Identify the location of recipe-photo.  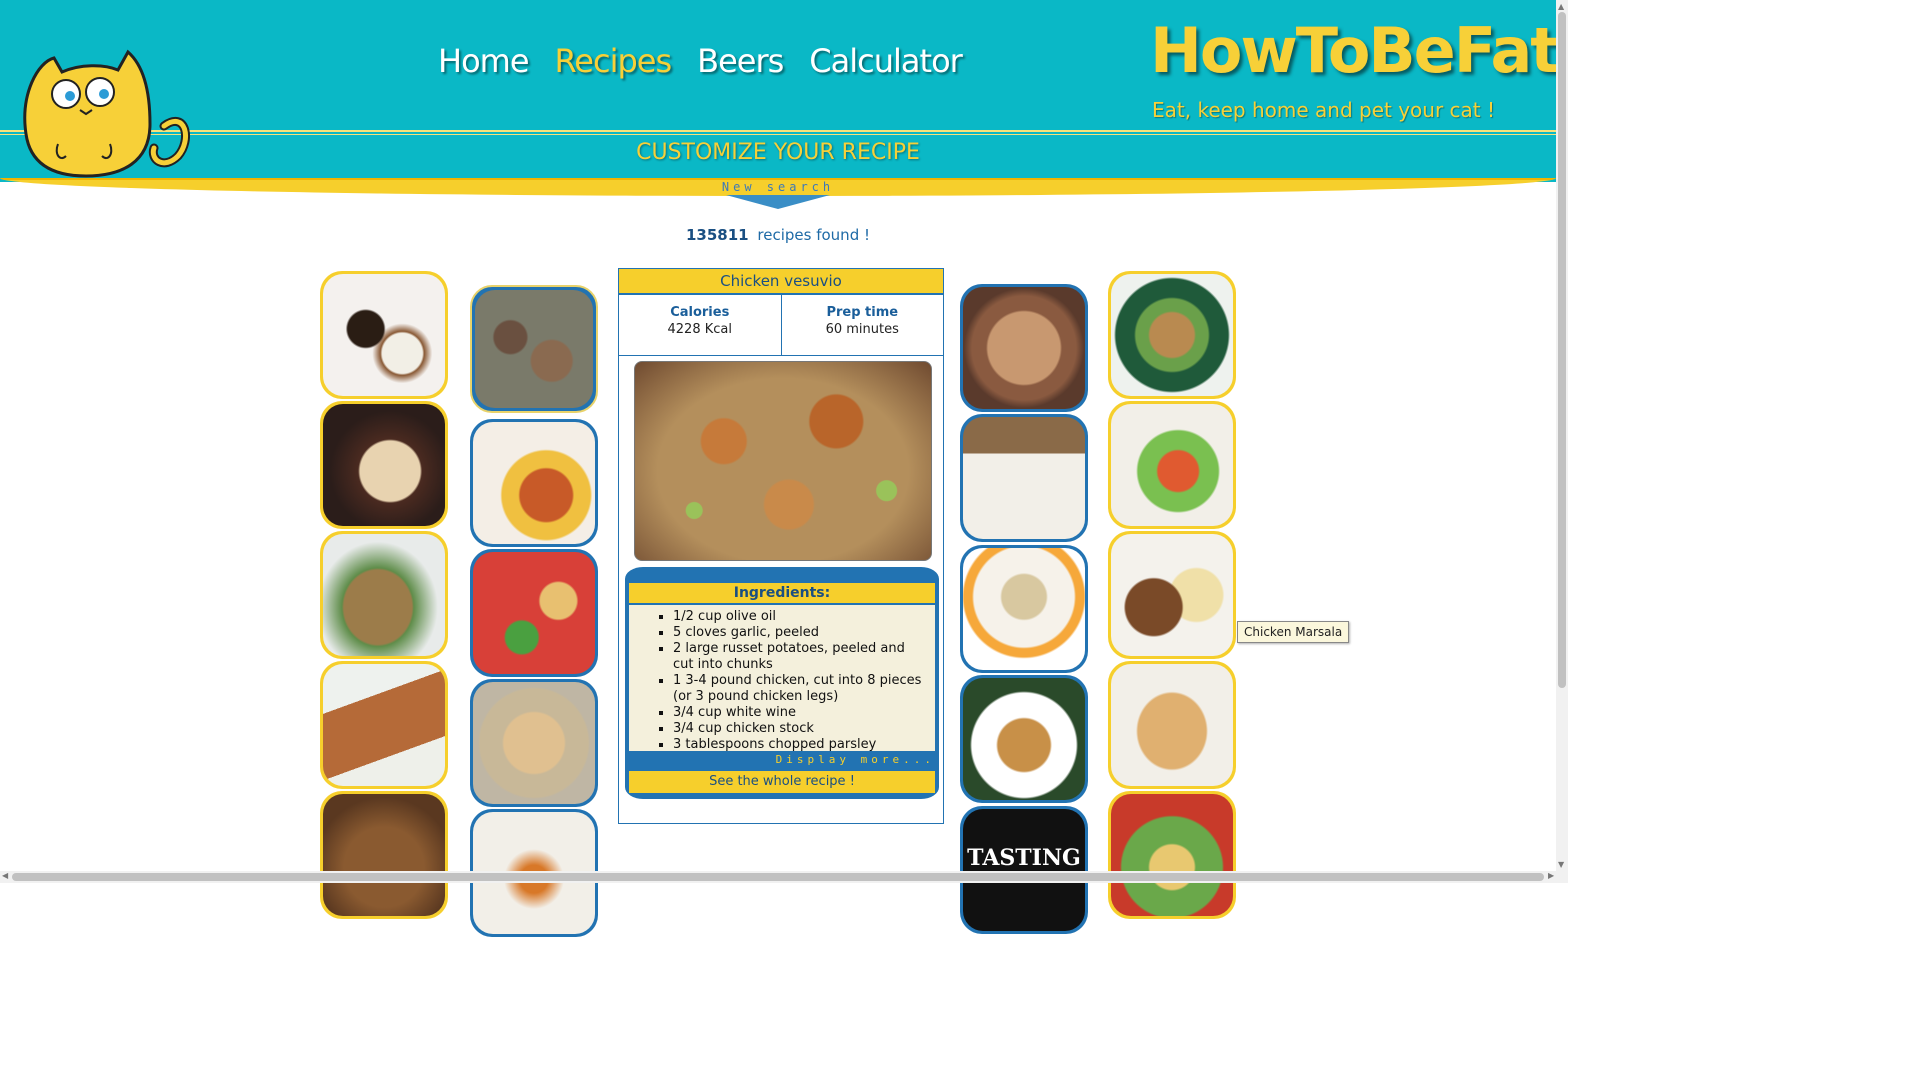
(783, 461).